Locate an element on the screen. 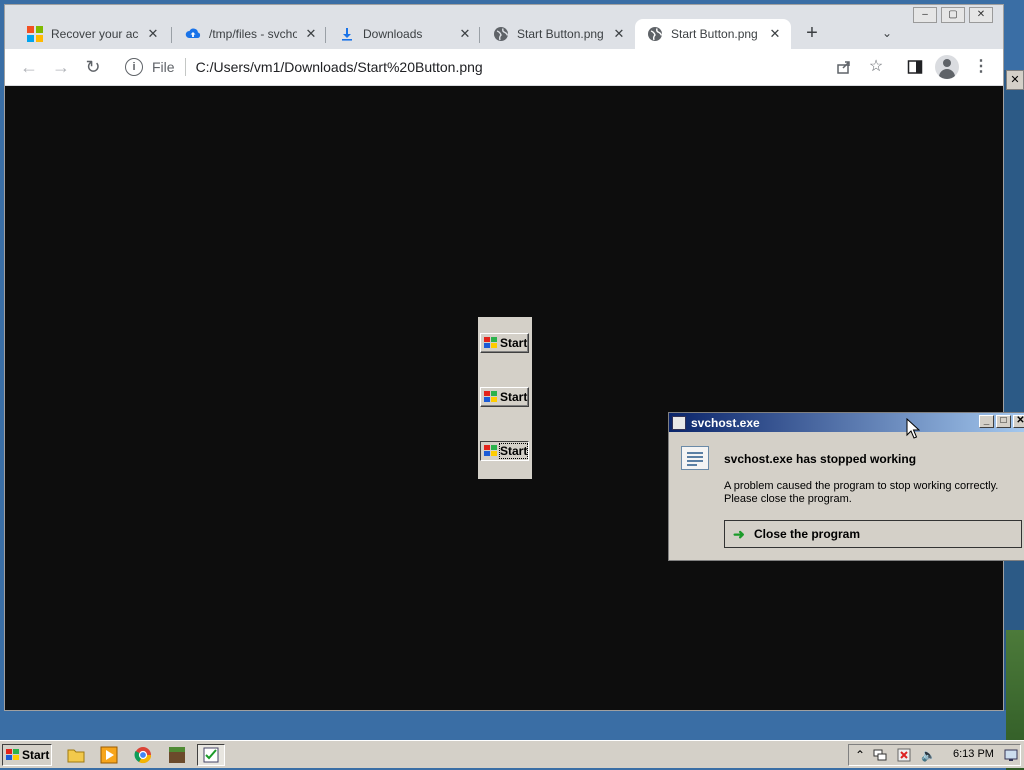  maximize-button: ▢ is located at coordinates (953, 15).